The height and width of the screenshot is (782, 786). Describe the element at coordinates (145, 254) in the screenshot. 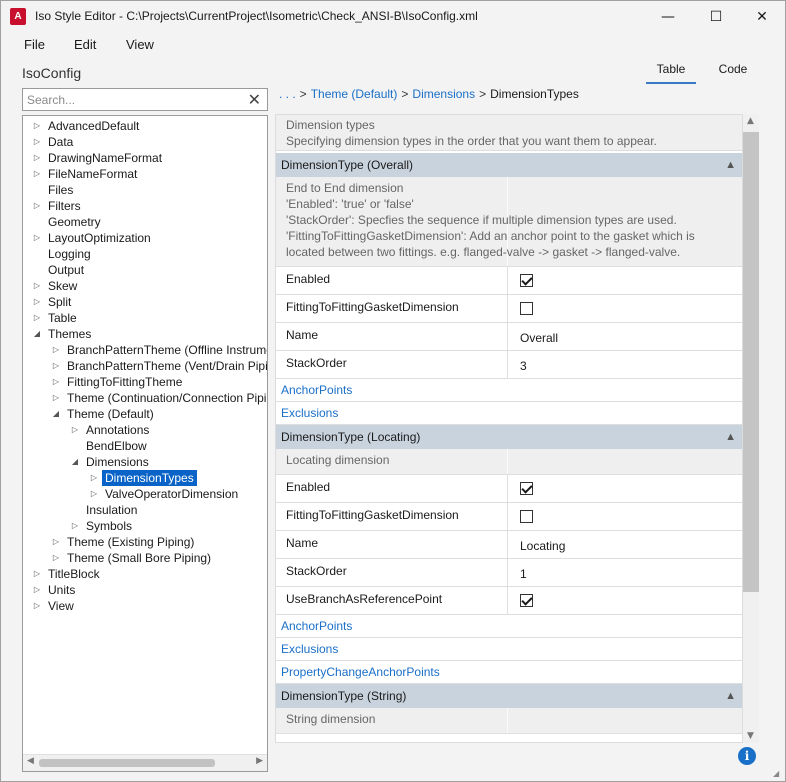

I see `tree-item: Logging` at that location.